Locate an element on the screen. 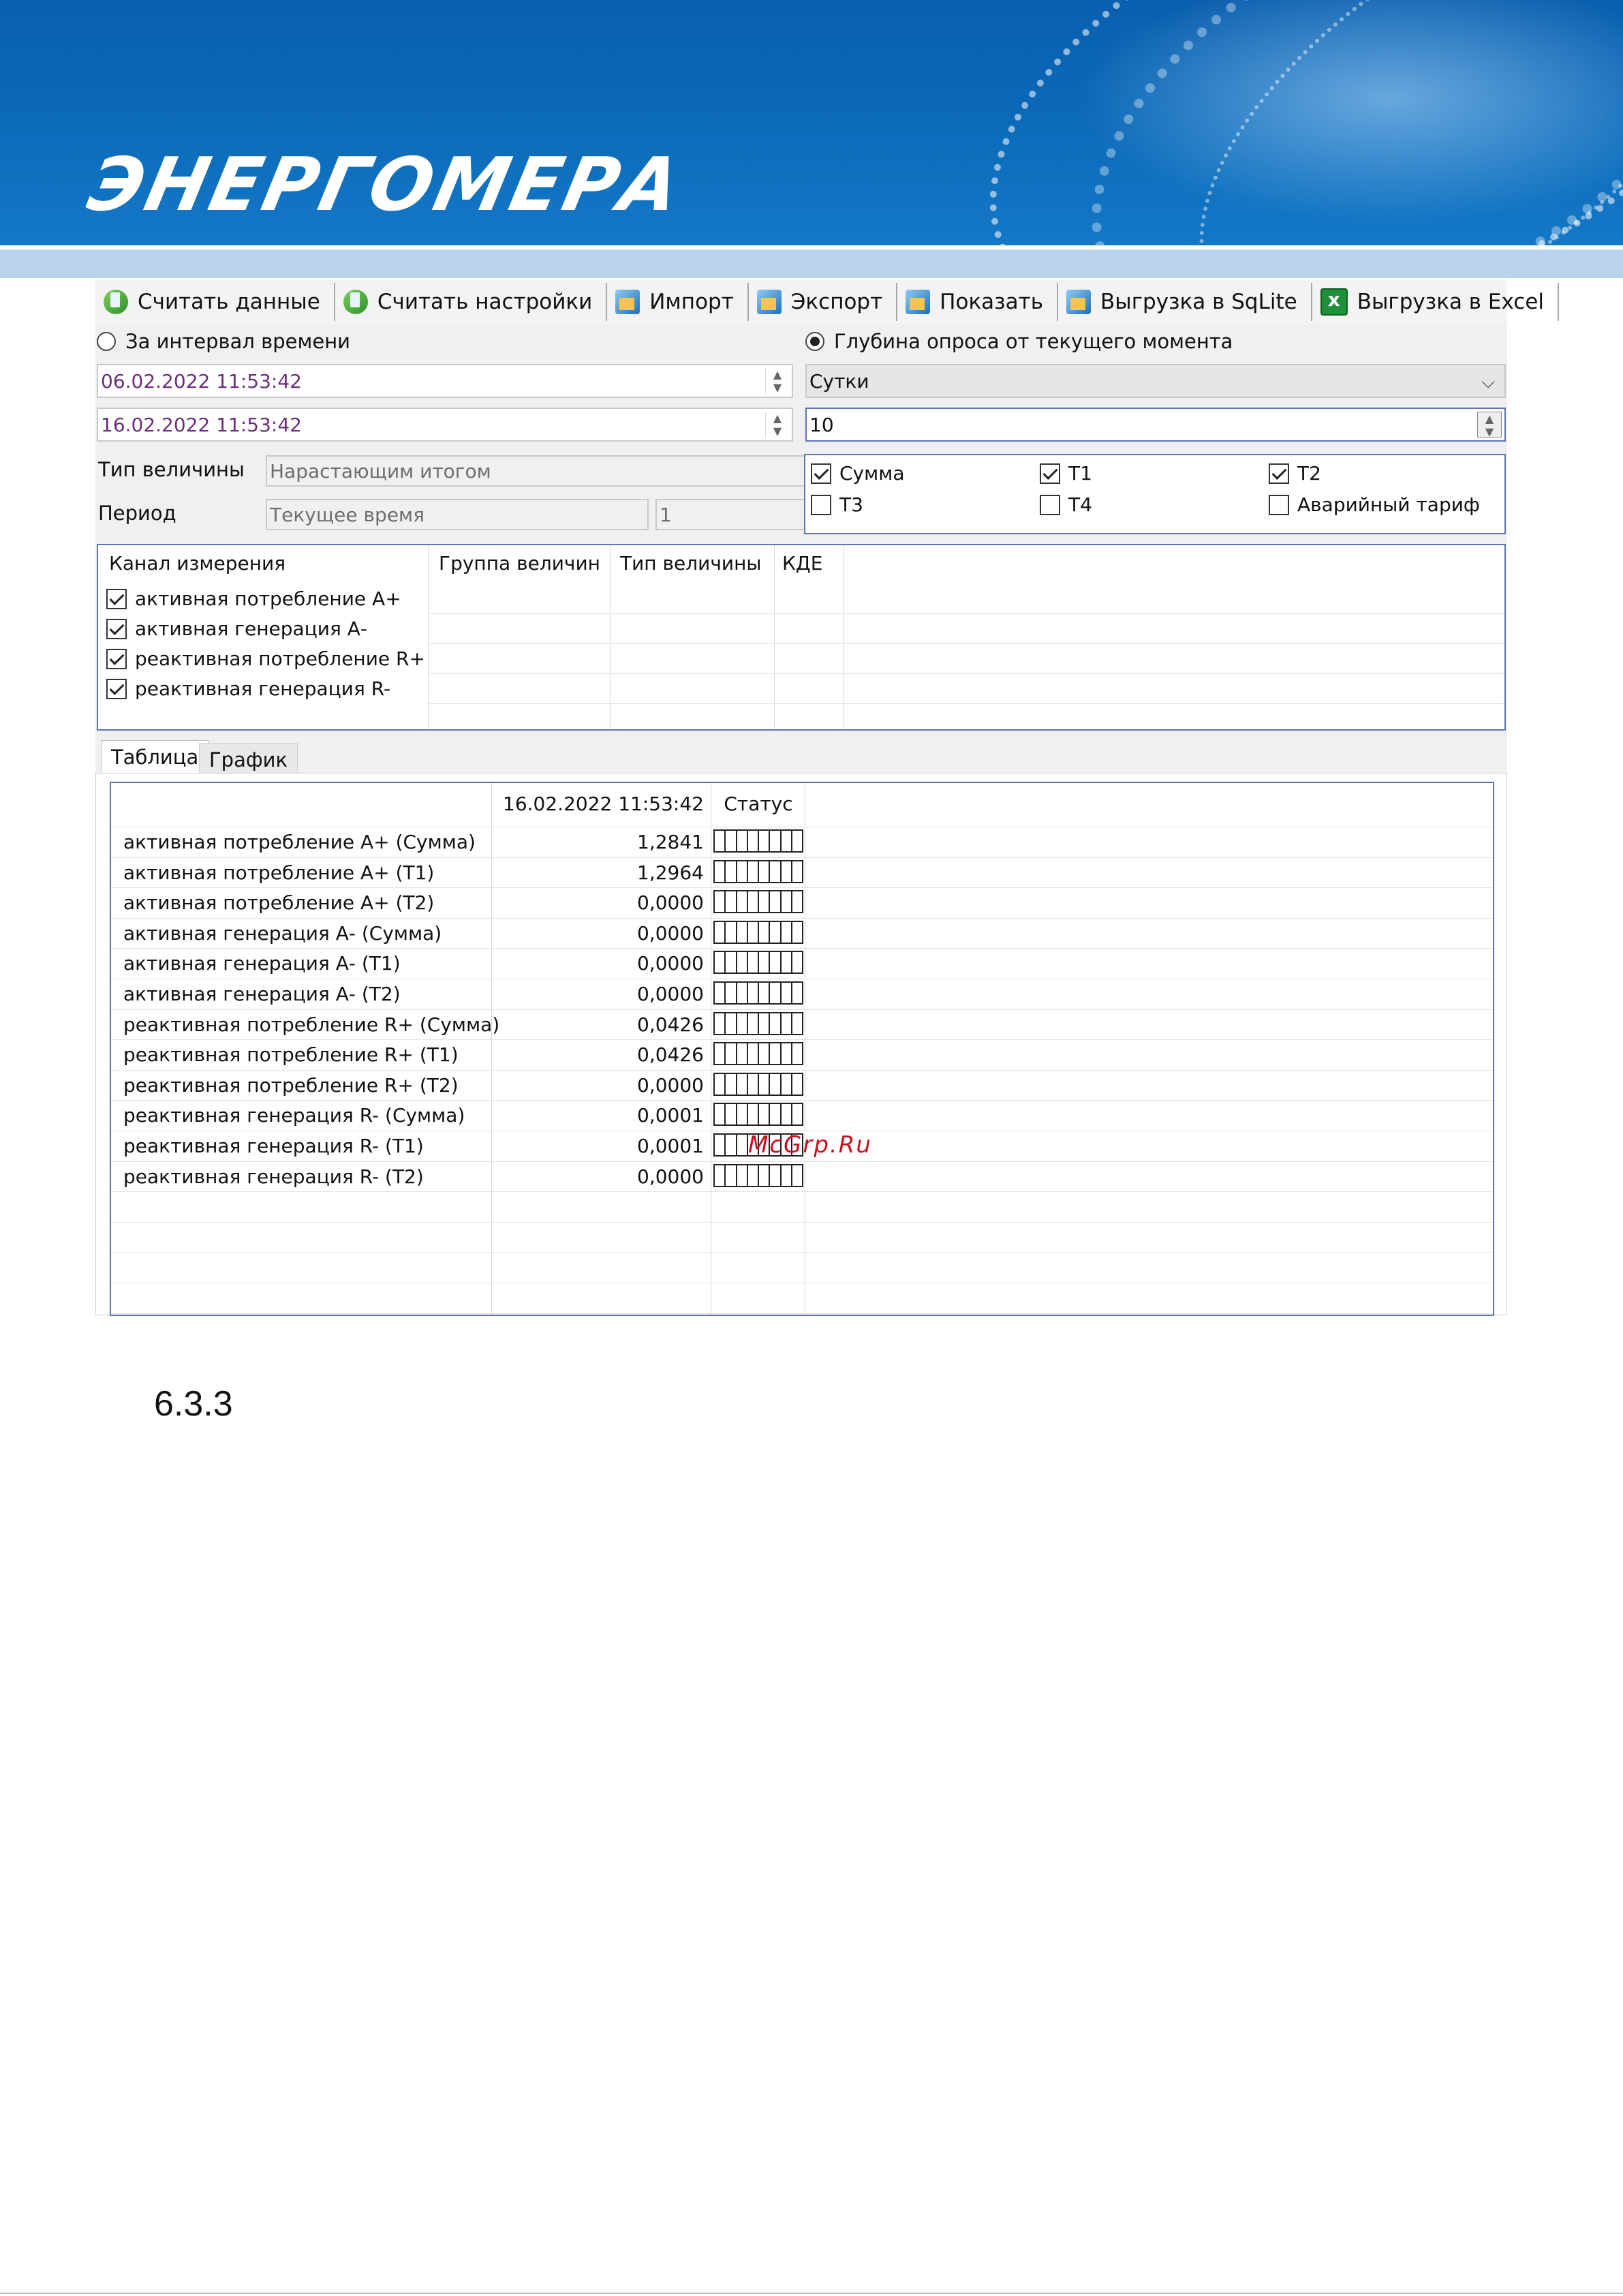 This screenshot has width=1623, height=2296. table-row: активная генерация А- (Т1) 0,0000 is located at coordinates (802, 964).